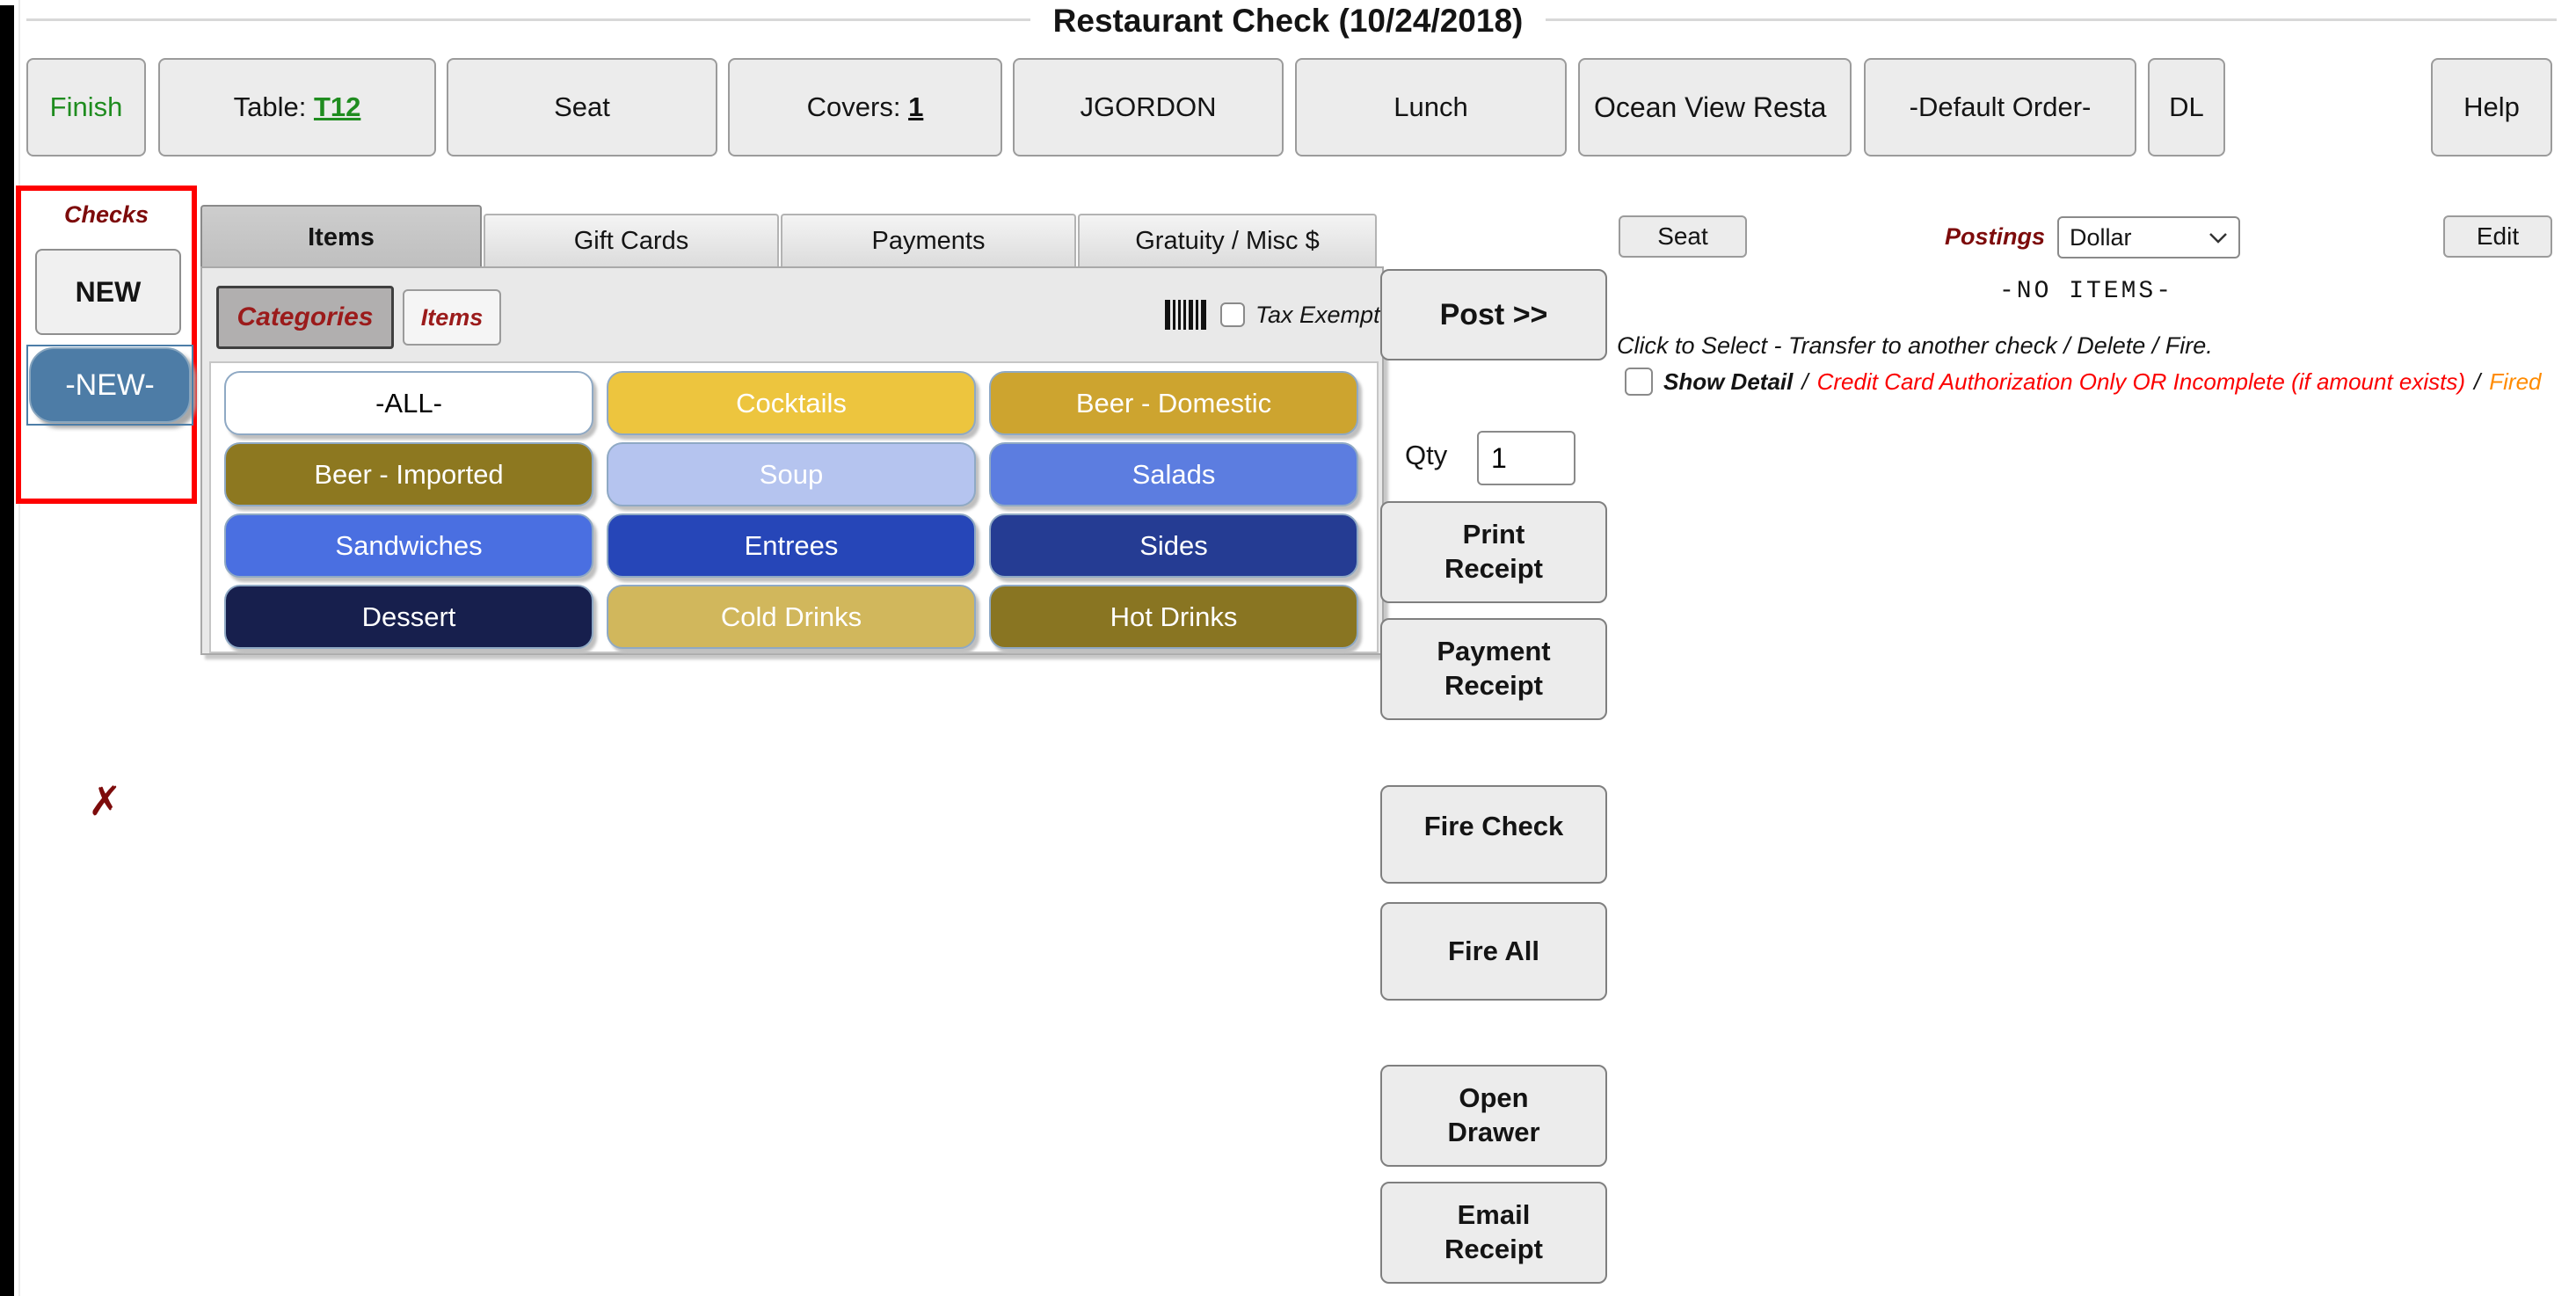 Image resolution: width=2576 pixels, height=1296 pixels. Describe the element at coordinates (1493, 314) in the screenshot. I see `post-button: Post >>` at that location.